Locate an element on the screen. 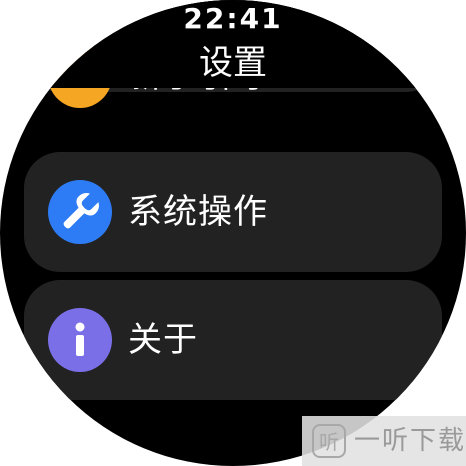 The height and width of the screenshot is (466, 466). menu-item-label: 关于 is located at coordinates (163, 340).